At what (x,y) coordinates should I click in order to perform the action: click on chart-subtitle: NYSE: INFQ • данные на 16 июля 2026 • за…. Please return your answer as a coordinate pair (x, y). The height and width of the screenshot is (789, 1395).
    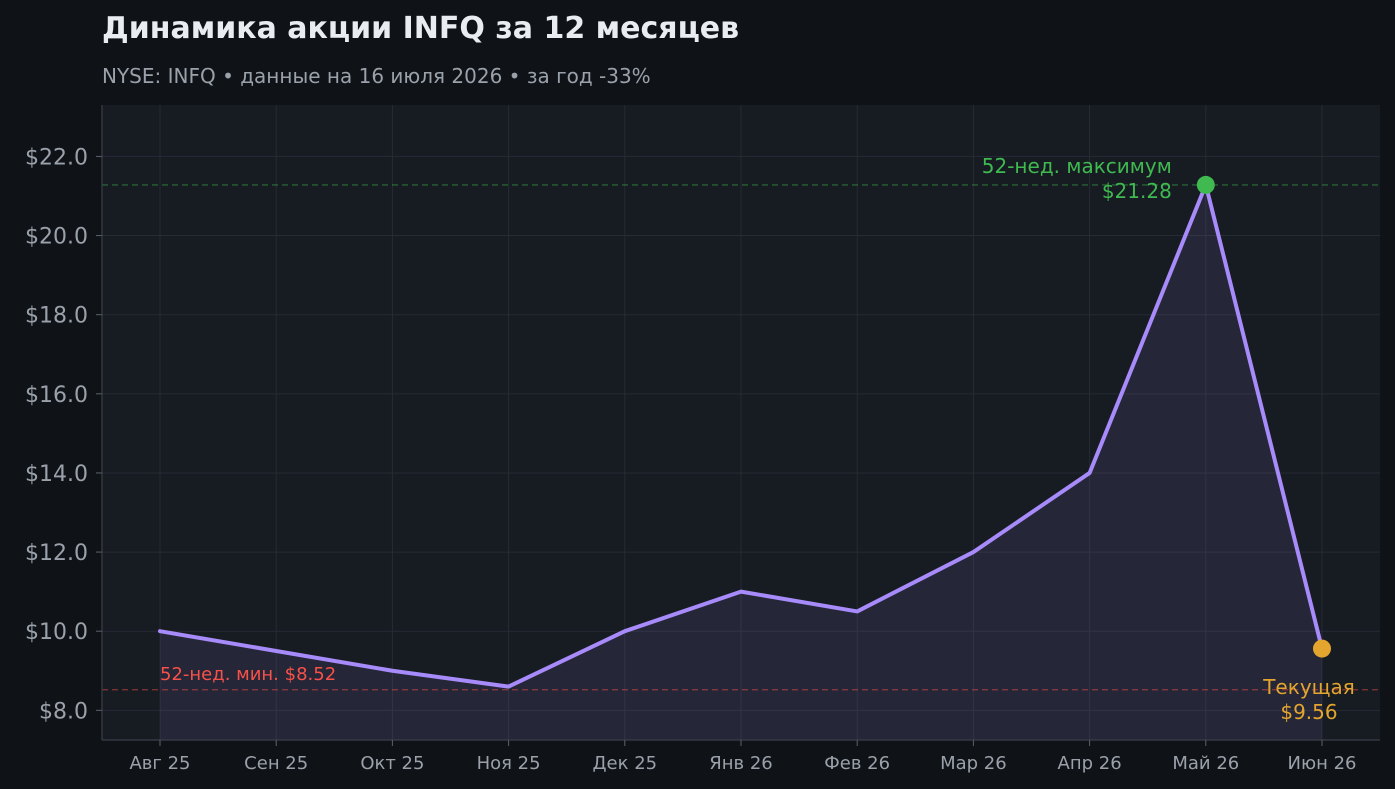
    Looking at the image, I should click on (376, 76).